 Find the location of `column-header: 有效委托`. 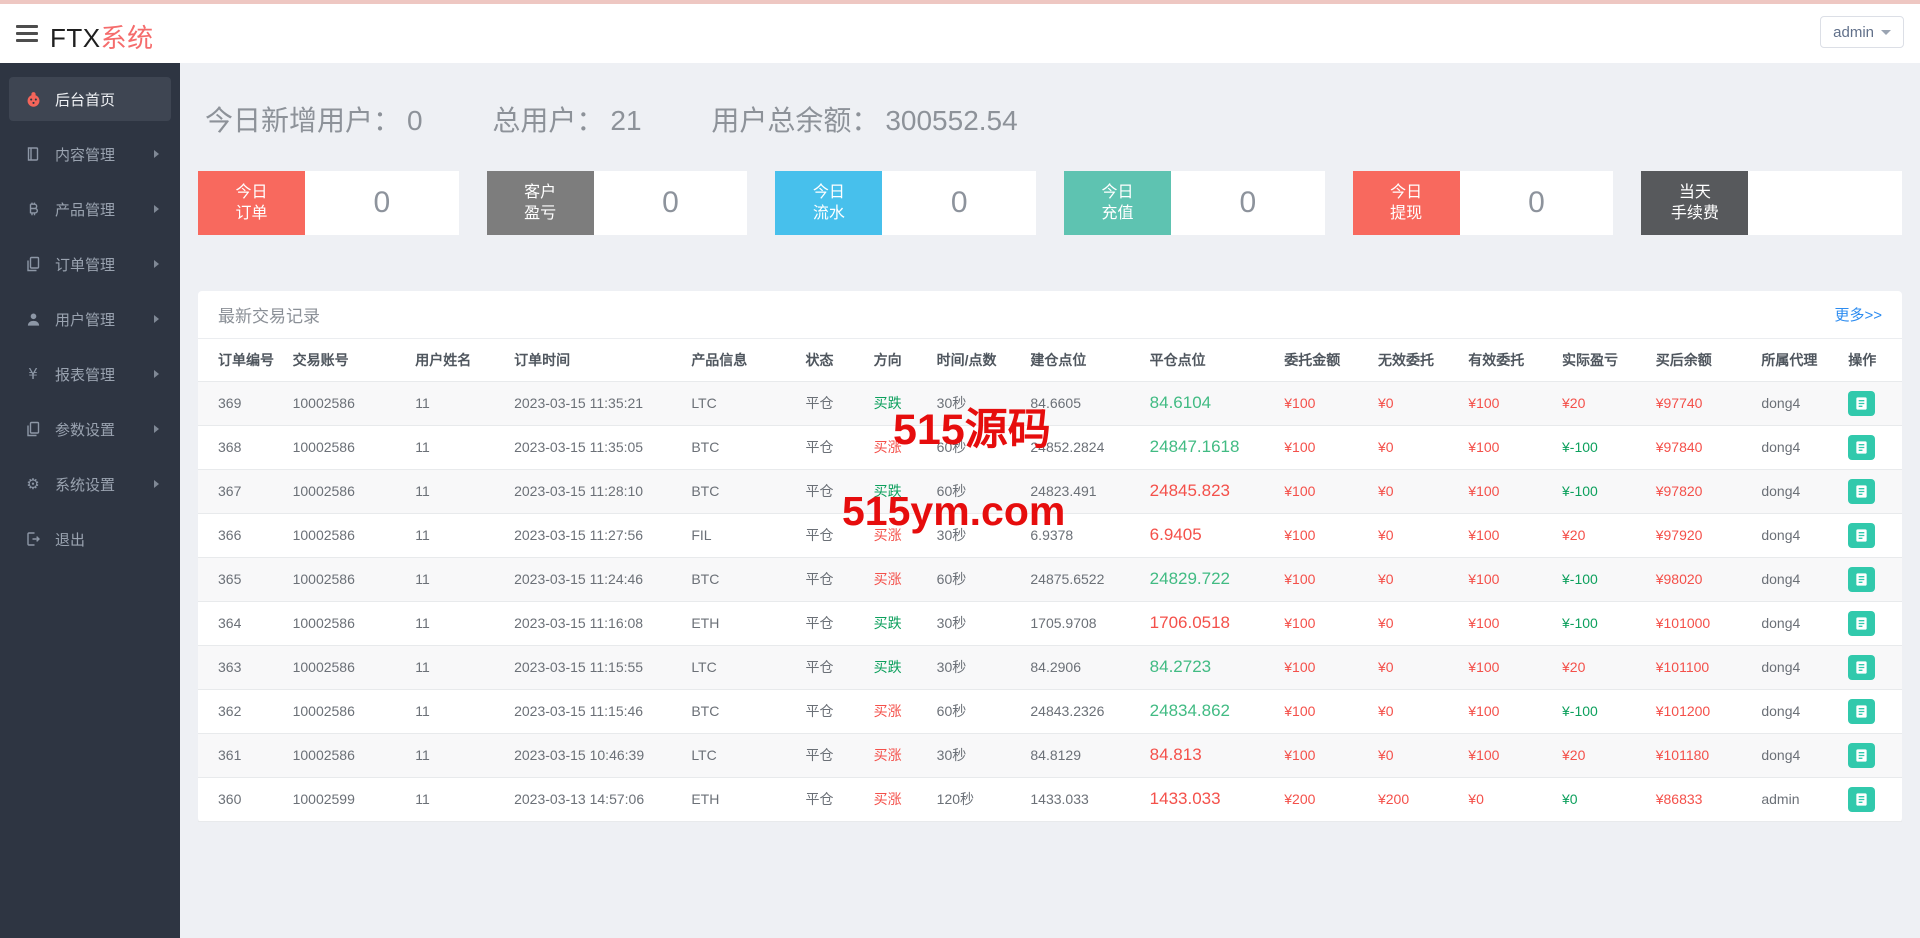

column-header: 有效委托 is located at coordinates (1509, 360).